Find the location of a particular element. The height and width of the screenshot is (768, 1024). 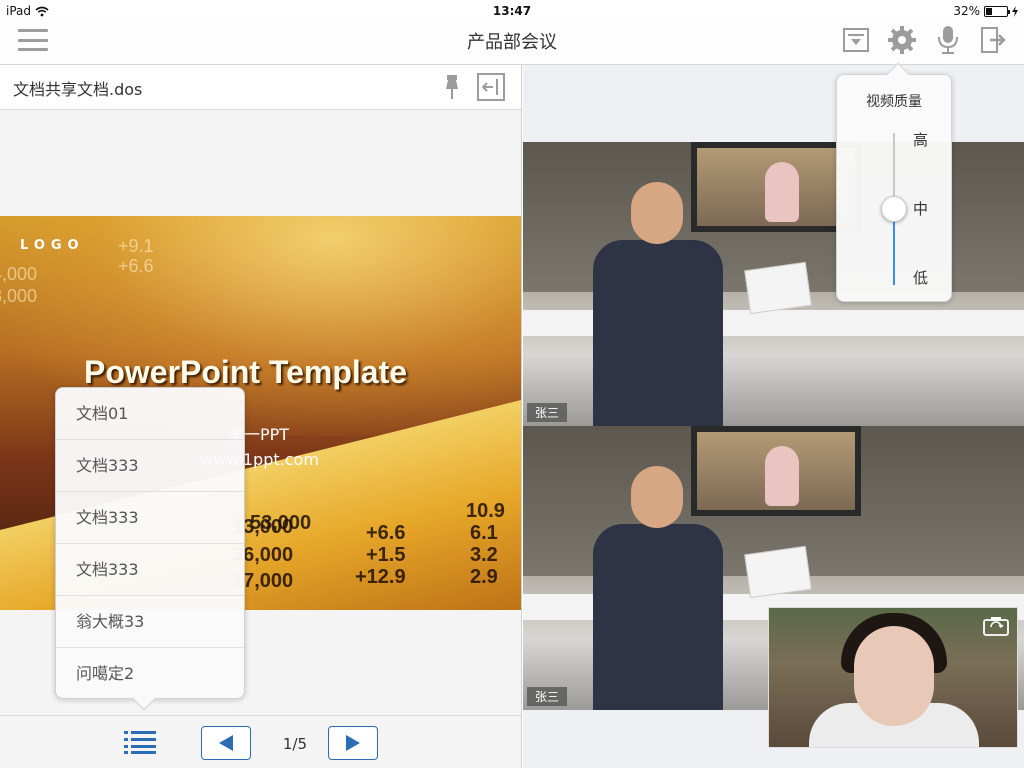

dropdown-box-icon is located at coordinates (856, 40).